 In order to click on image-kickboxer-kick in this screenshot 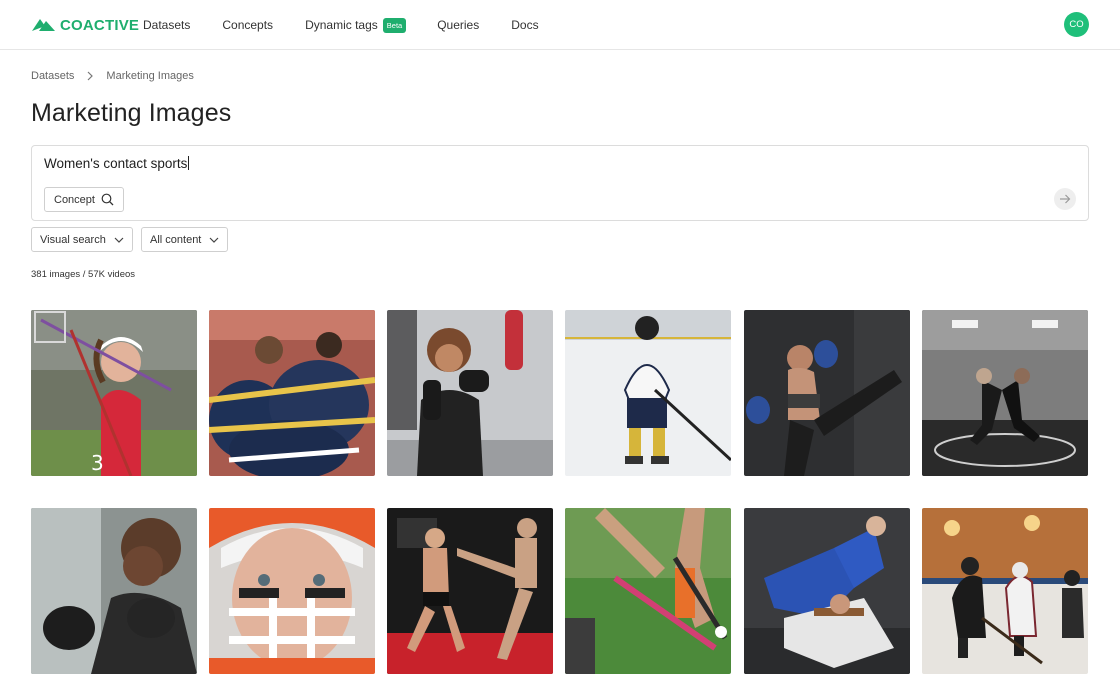, I will do `click(827, 393)`.